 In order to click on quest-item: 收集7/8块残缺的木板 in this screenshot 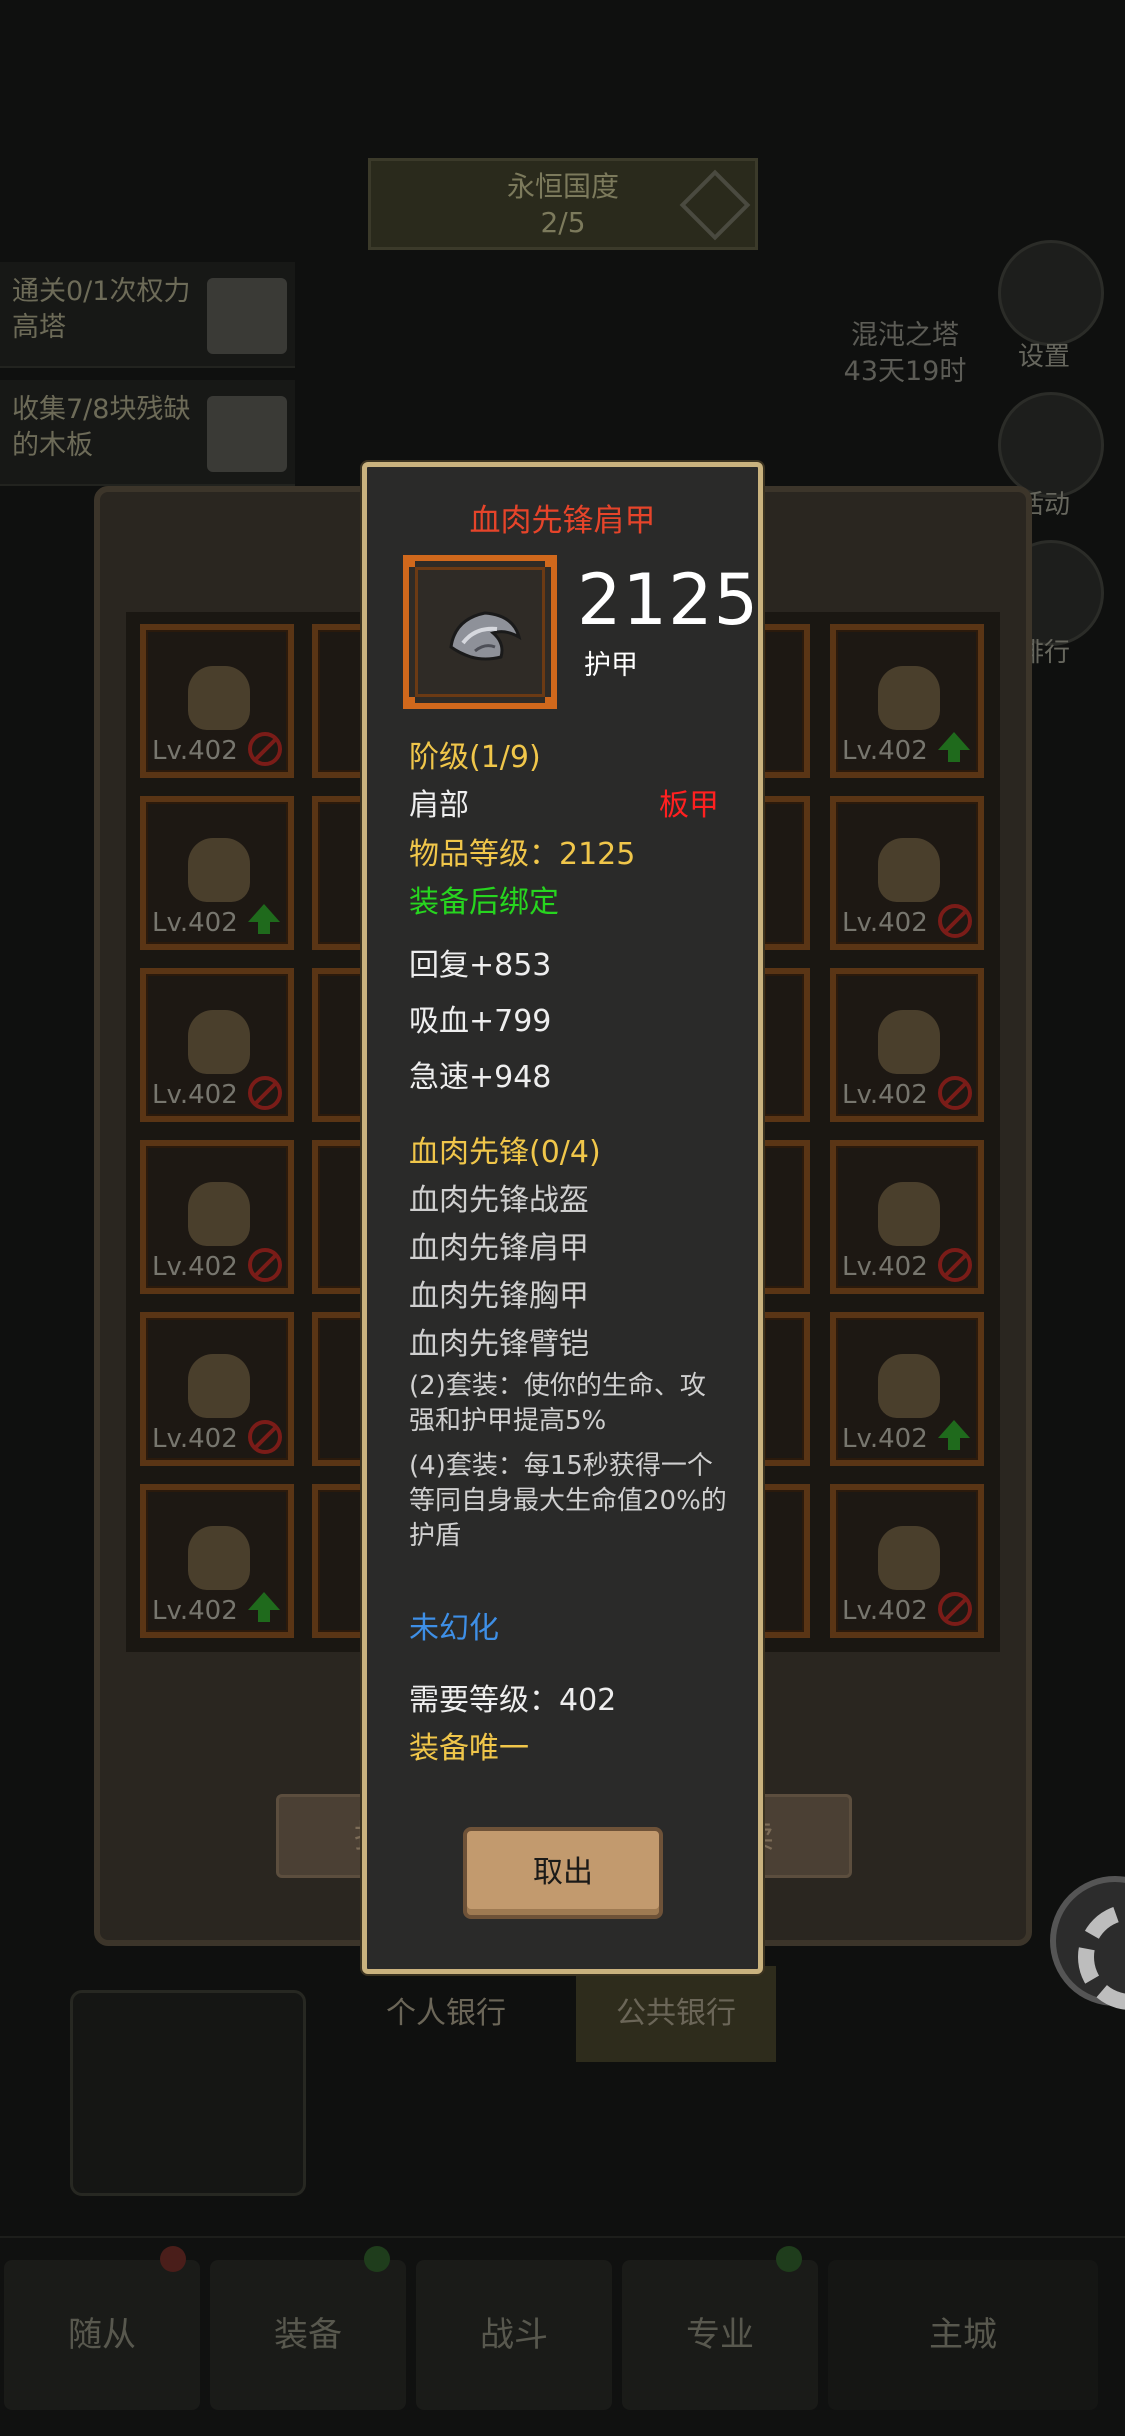, I will do `click(147, 433)`.